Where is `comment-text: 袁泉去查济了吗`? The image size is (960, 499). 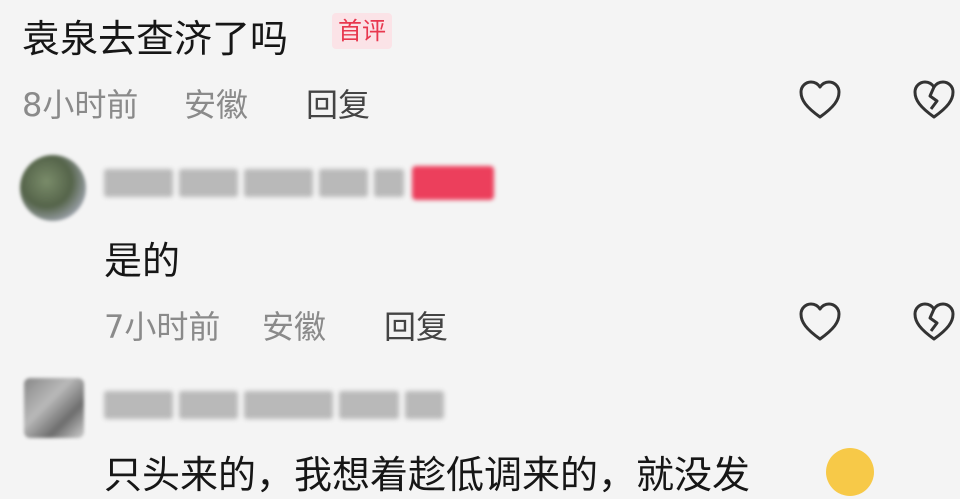
comment-text: 袁泉去查济了吗 is located at coordinates (155, 39).